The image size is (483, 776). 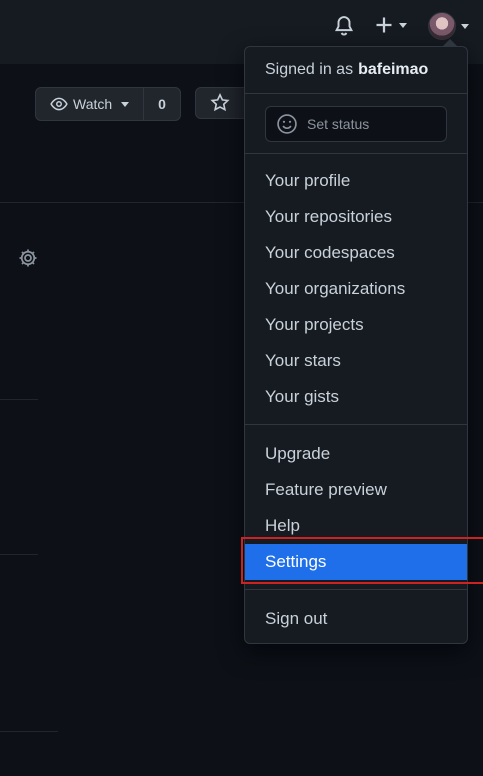 I want to click on menu-item-your-codespaces: Your codespaces, so click(x=356, y=253).